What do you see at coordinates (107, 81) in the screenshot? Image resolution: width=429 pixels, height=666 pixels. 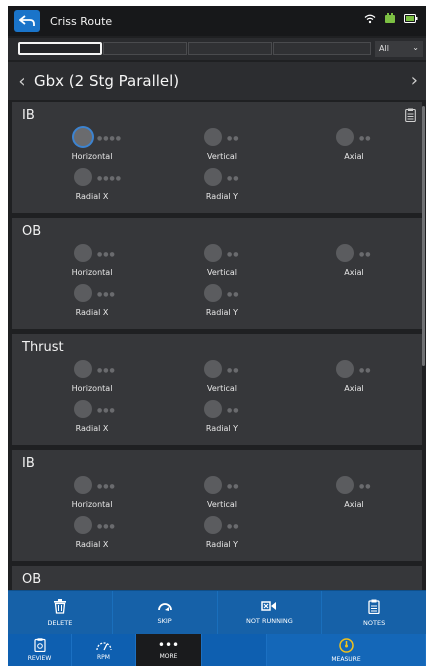 I see `asset-title: Gbx (2 Stg Parallel)` at bounding box center [107, 81].